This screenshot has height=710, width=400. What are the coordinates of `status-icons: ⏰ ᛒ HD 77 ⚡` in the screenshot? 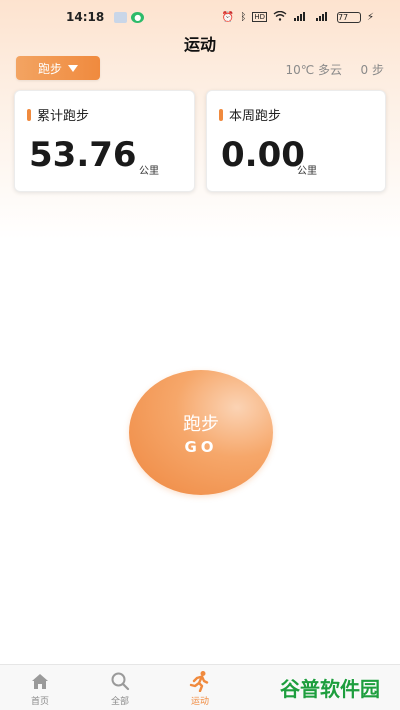 It's located at (297, 17).